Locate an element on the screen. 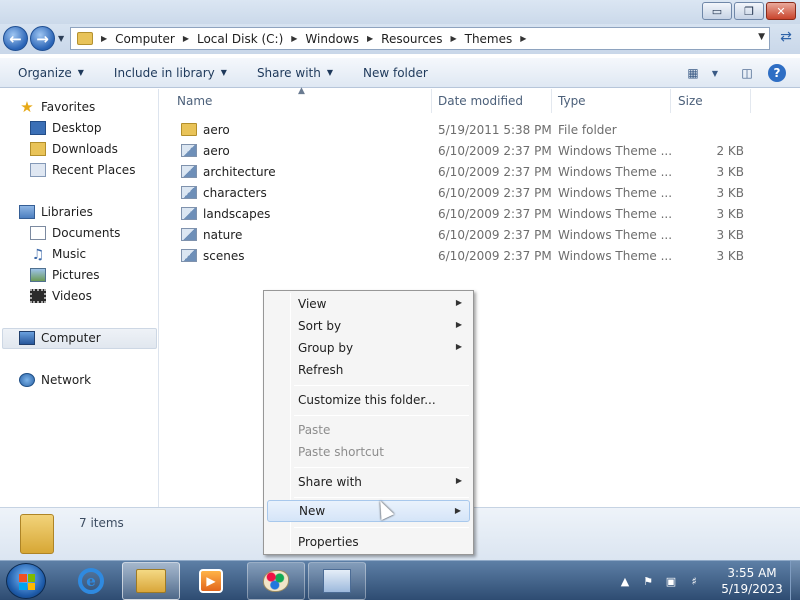 This screenshot has height=600, width=800. column-header-date-modified: Date modified is located at coordinates (486, 101).